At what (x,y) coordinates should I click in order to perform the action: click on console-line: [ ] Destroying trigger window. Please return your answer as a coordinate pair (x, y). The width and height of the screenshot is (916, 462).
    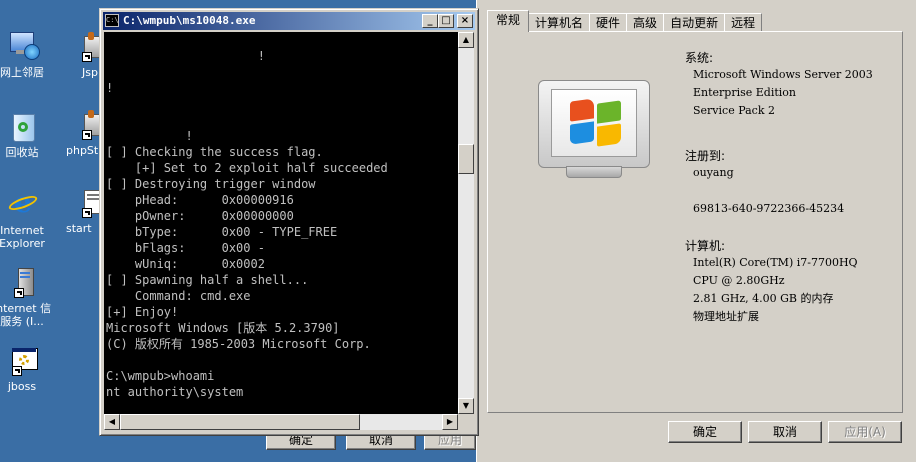
    Looking at the image, I should click on (211, 184).